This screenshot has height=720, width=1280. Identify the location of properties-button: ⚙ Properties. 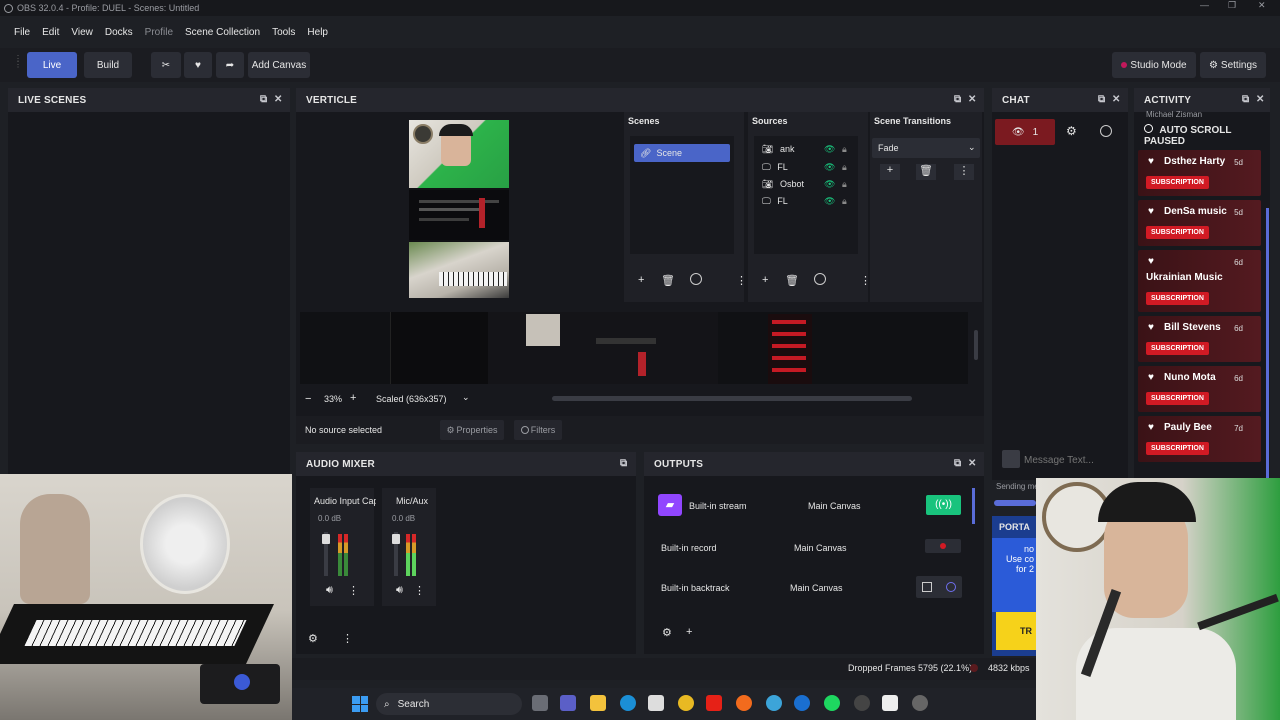
(472, 430).